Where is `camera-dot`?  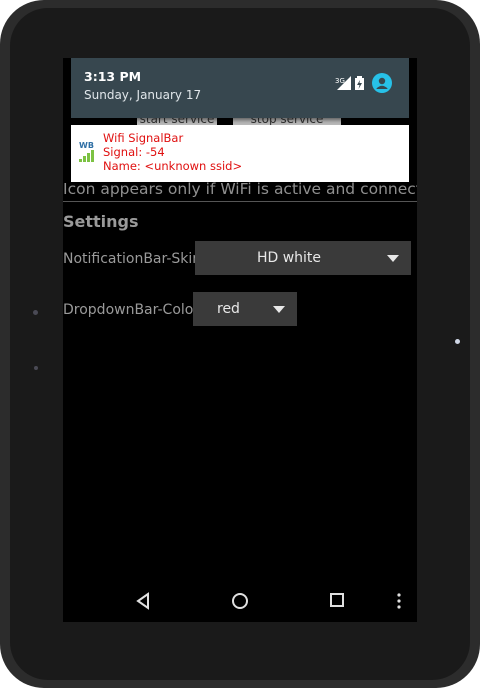
camera-dot is located at coordinates (457, 341).